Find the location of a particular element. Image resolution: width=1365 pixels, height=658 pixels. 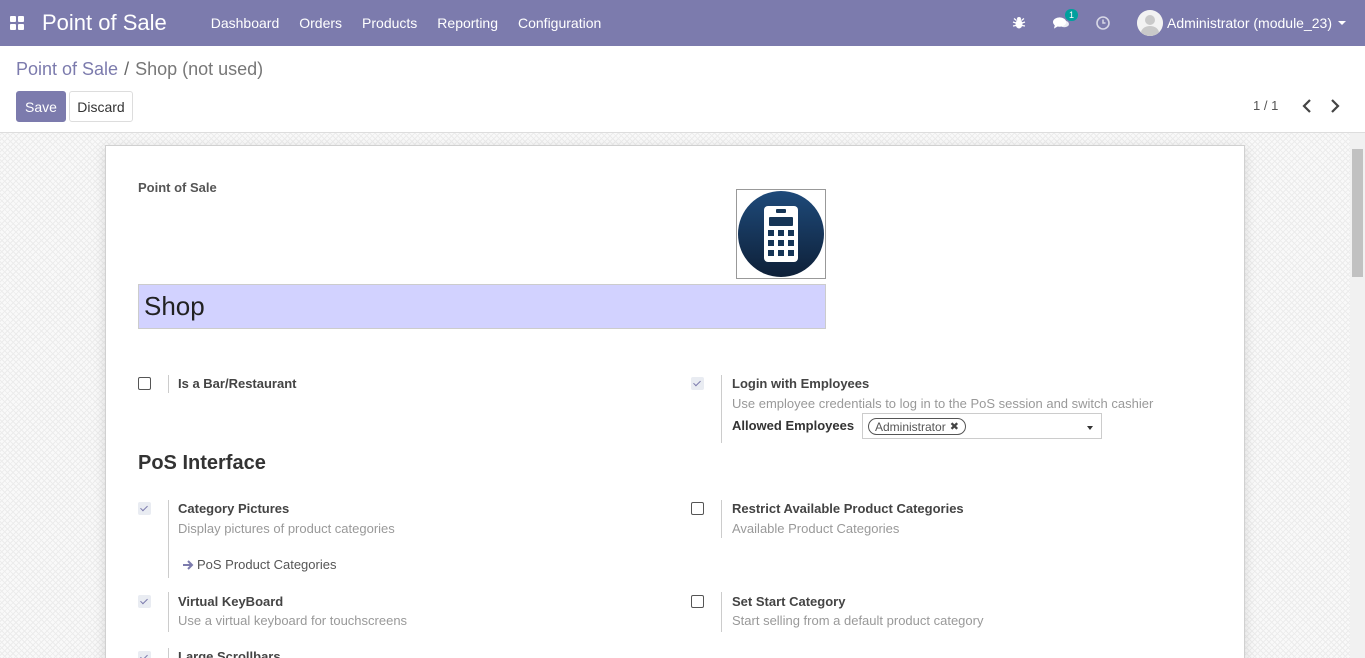

systray: 1 Administrator (module_23) is located at coordinates (1188, 23).